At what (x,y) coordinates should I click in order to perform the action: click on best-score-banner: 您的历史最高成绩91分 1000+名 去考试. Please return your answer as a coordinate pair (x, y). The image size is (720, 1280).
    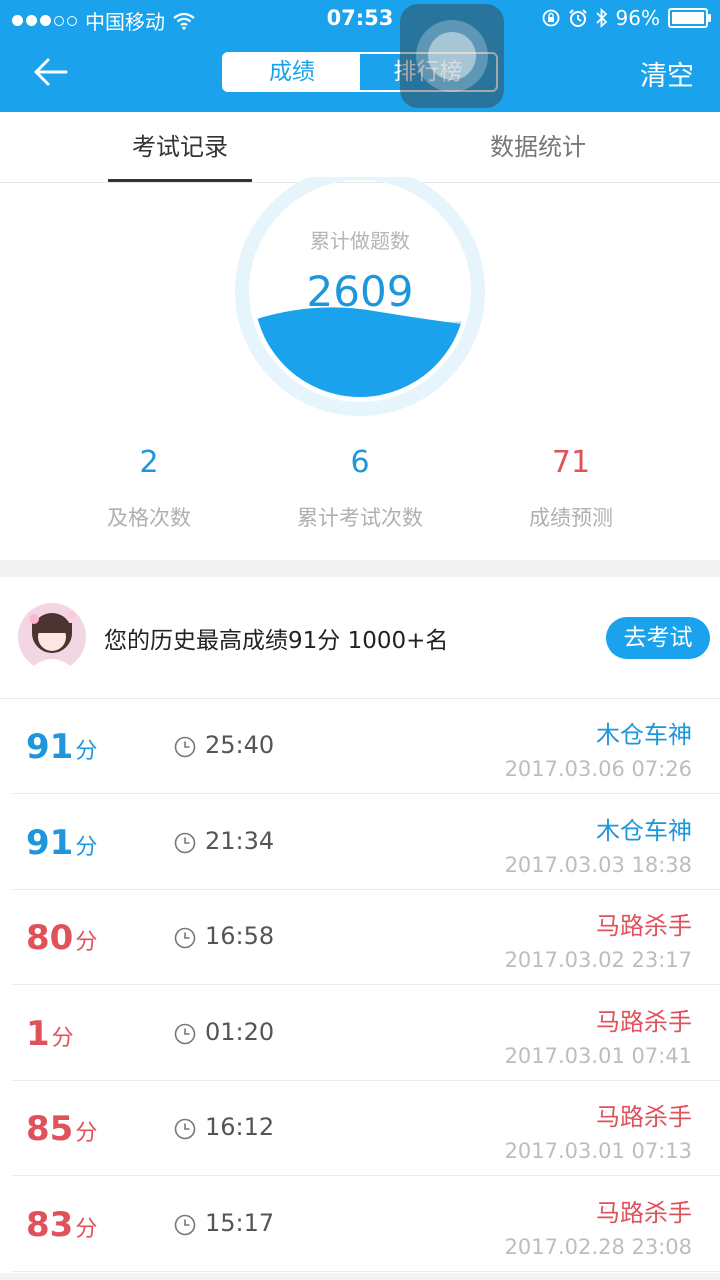
    Looking at the image, I should click on (360, 638).